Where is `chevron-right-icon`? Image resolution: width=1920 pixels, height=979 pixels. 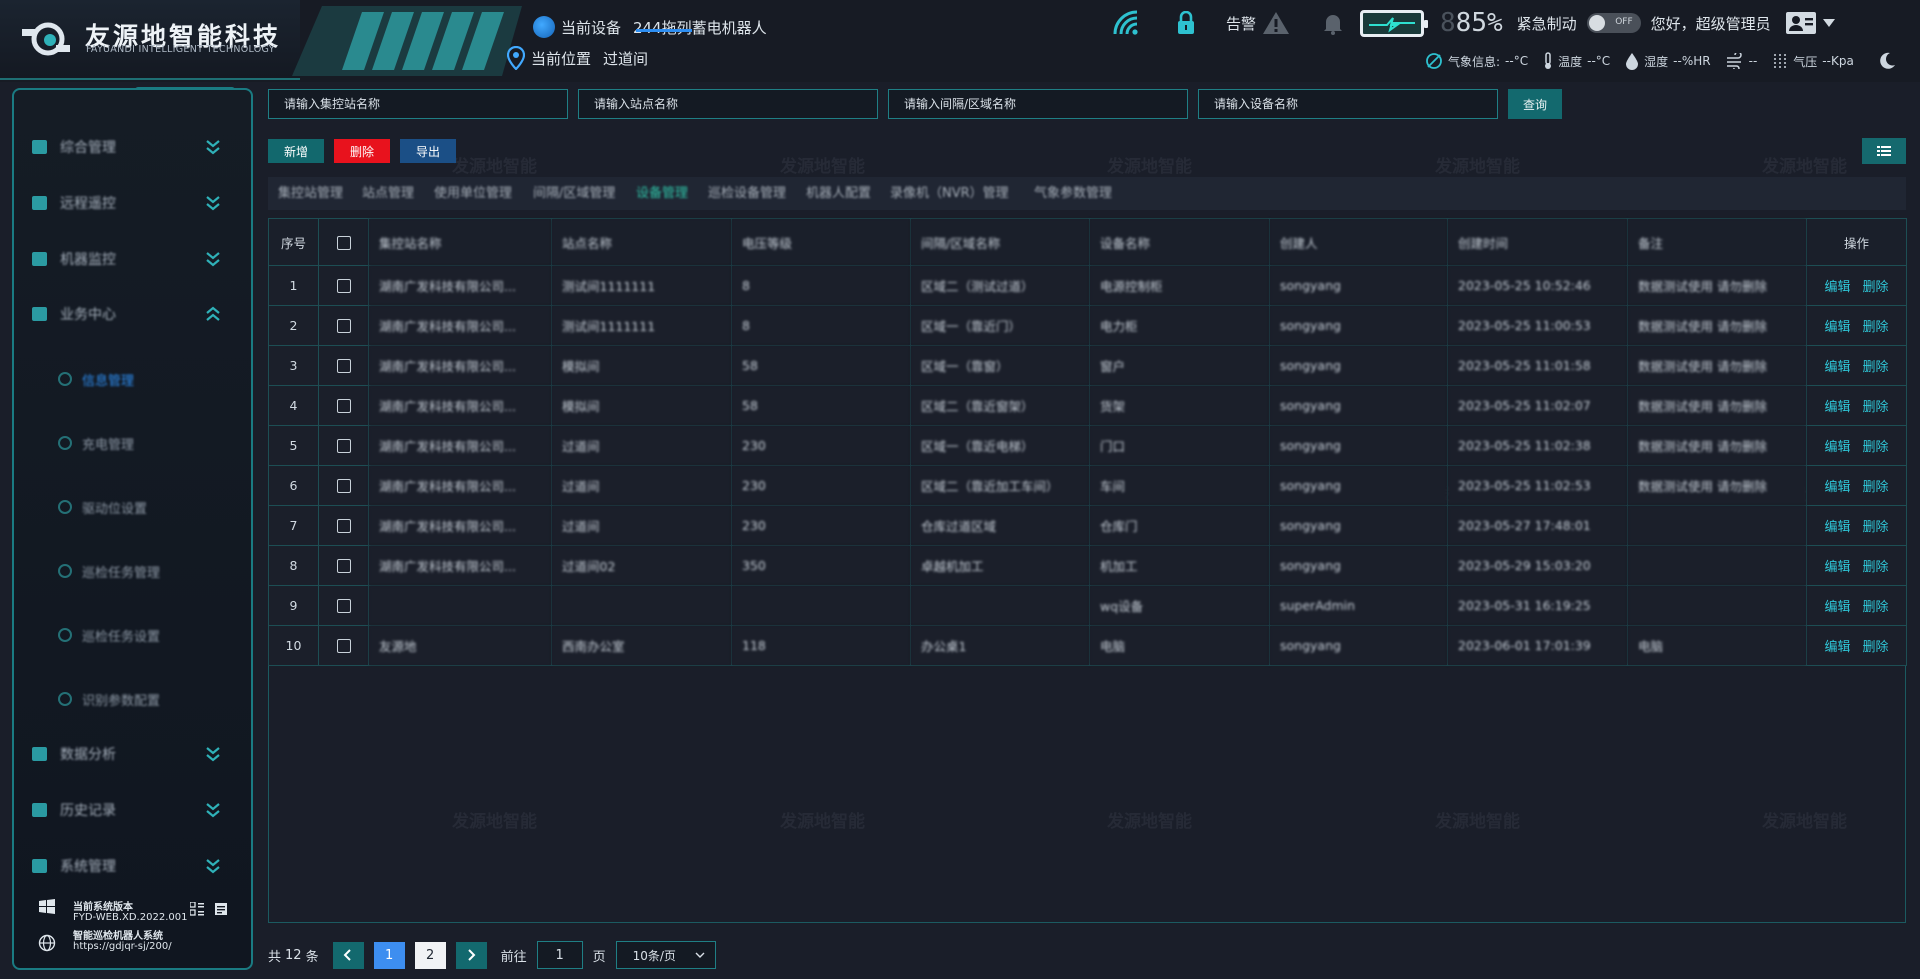 chevron-right-icon is located at coordinates (472, 955).